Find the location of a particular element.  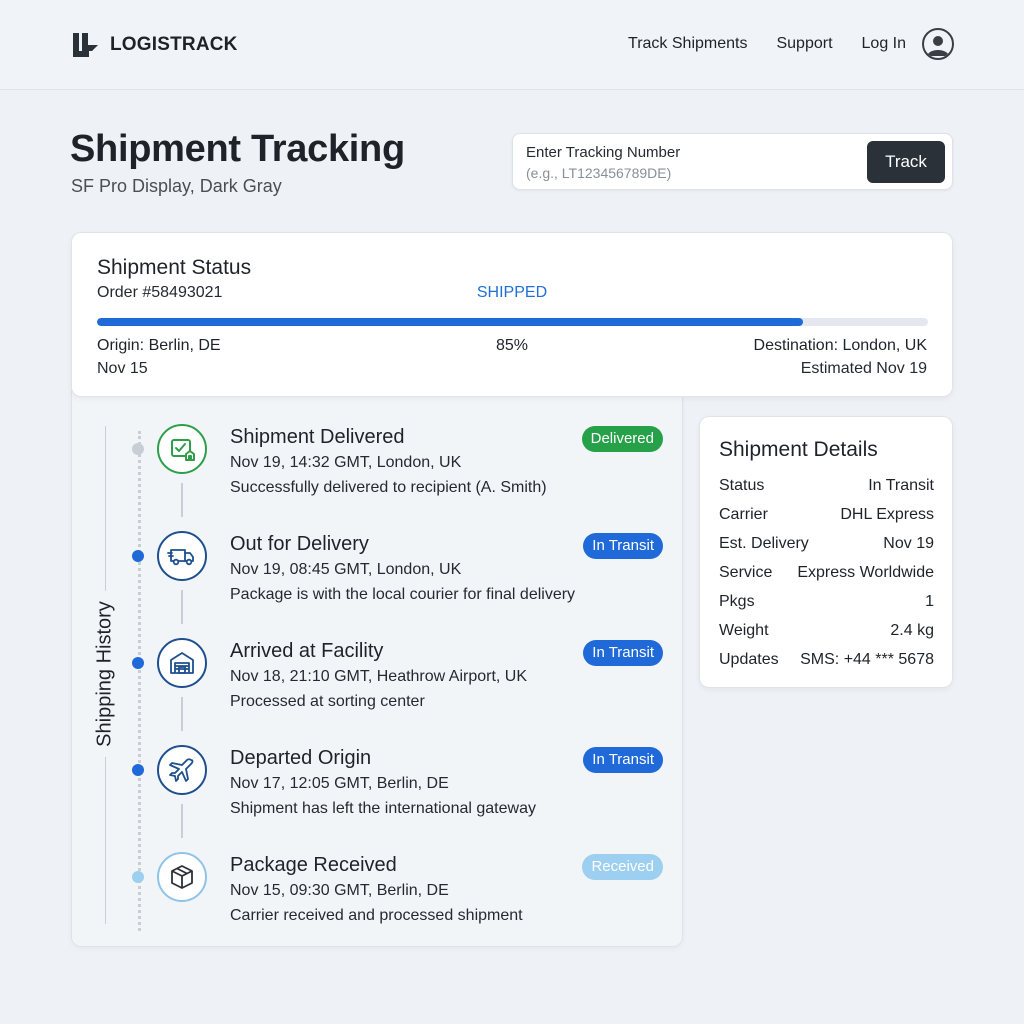

detail-value: Express Worldwide is located at coordinates (865, 572).